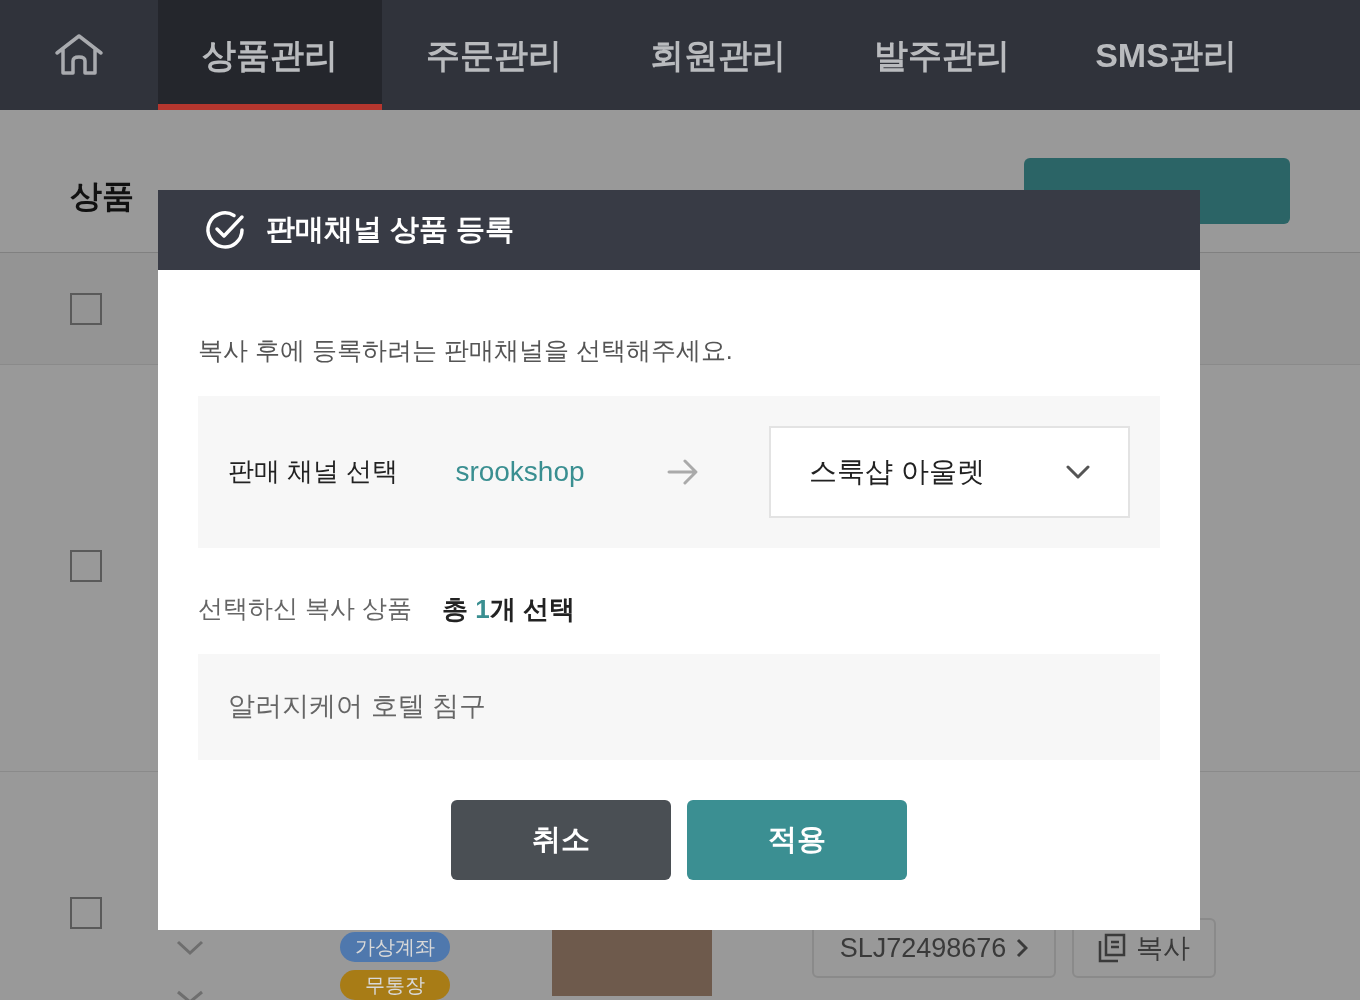 The height and width of the screenshot is (1000, 1360). What do you see at coordinates (305, 609) in the screenshot?
I see `selection-label: 선택하신 복사 상품` at bounding box center [305, 609].